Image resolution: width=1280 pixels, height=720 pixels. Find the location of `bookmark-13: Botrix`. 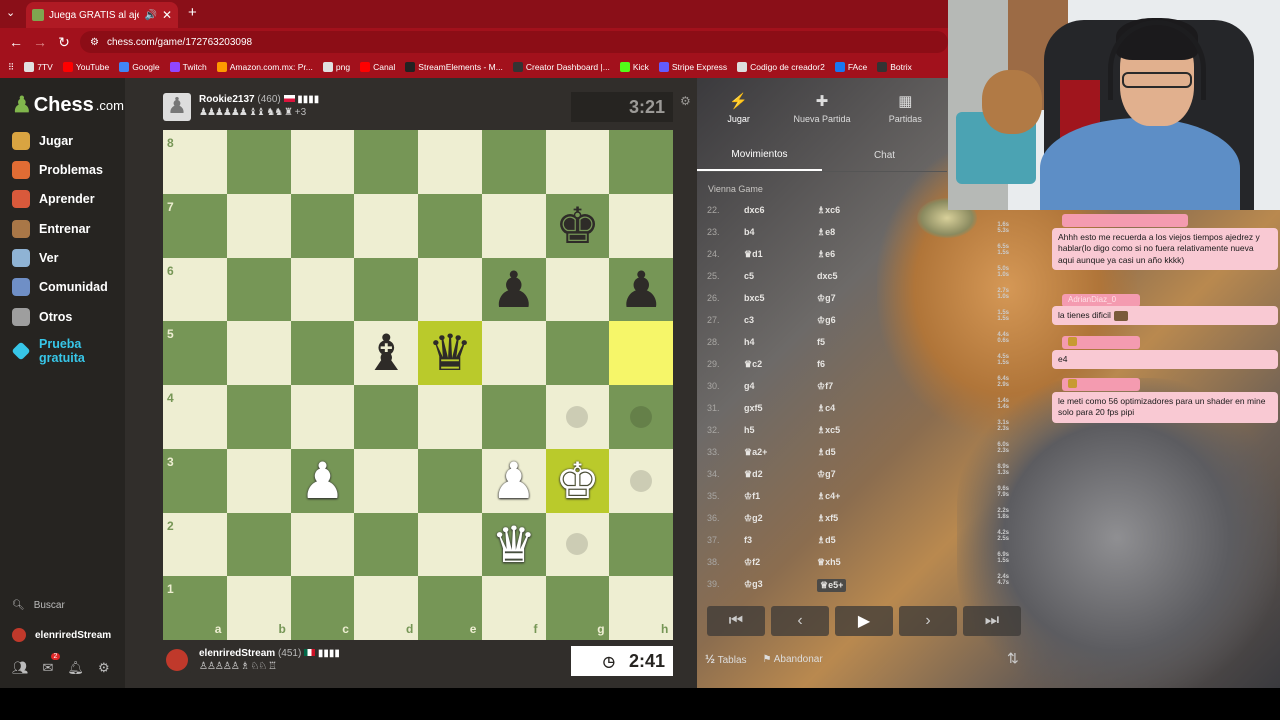

bookmark-13: Botrix is located at coordinates (894, 67).